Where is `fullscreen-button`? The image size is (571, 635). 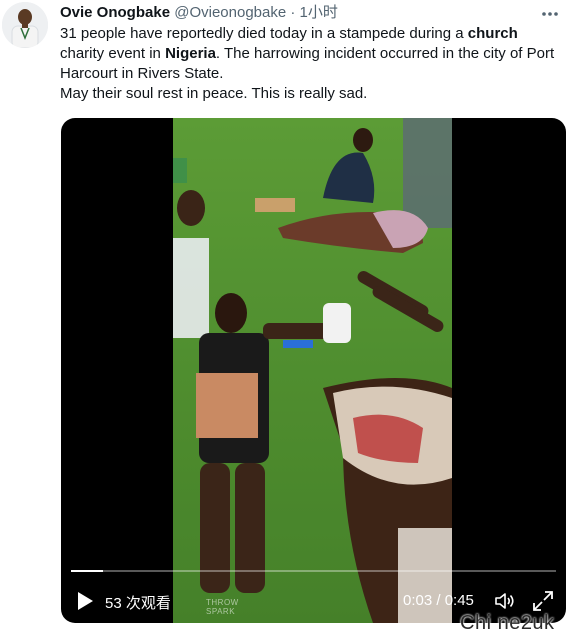
fullscreen-button is located at coordinates (543, 601).